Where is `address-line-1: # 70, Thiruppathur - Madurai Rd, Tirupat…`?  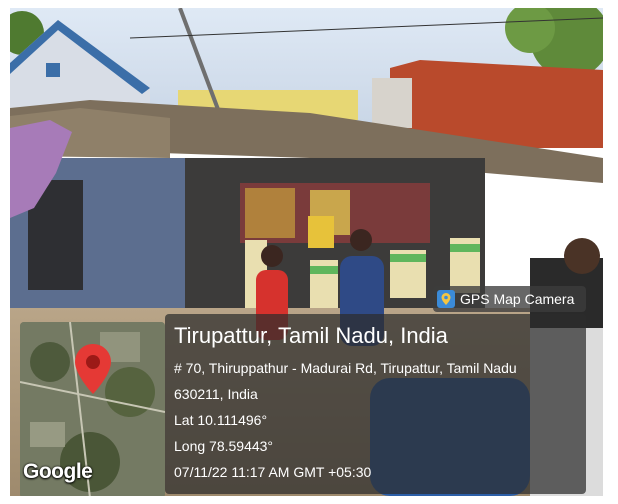
address-line-1: # 70, Thiruppathur - Madurai Rd, Tirupat… is located at coordinates (345, 368).